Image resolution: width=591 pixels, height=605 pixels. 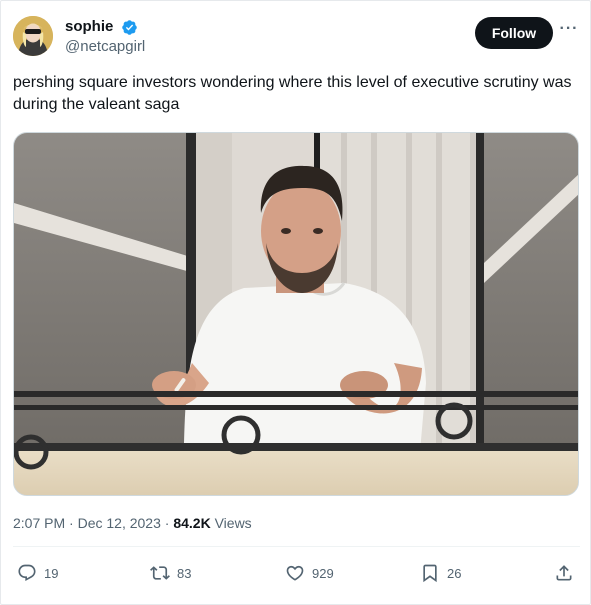 I want to click on share-icon, so click(x=564, y=573).